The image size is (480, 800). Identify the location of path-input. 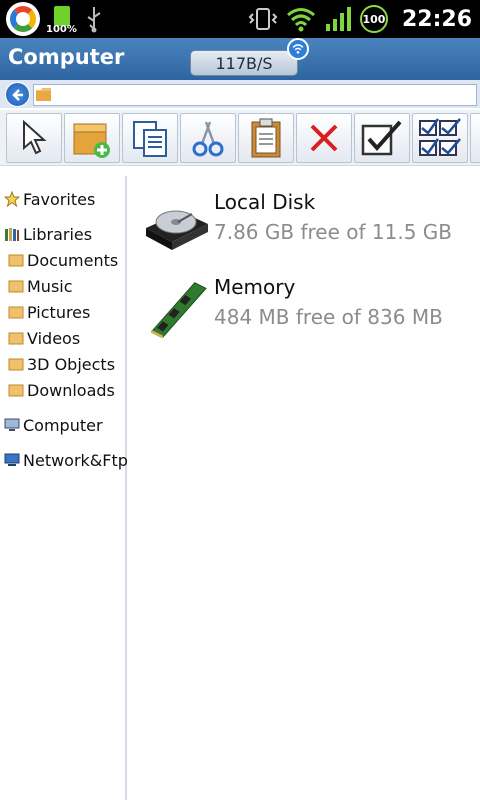
(255, 95).